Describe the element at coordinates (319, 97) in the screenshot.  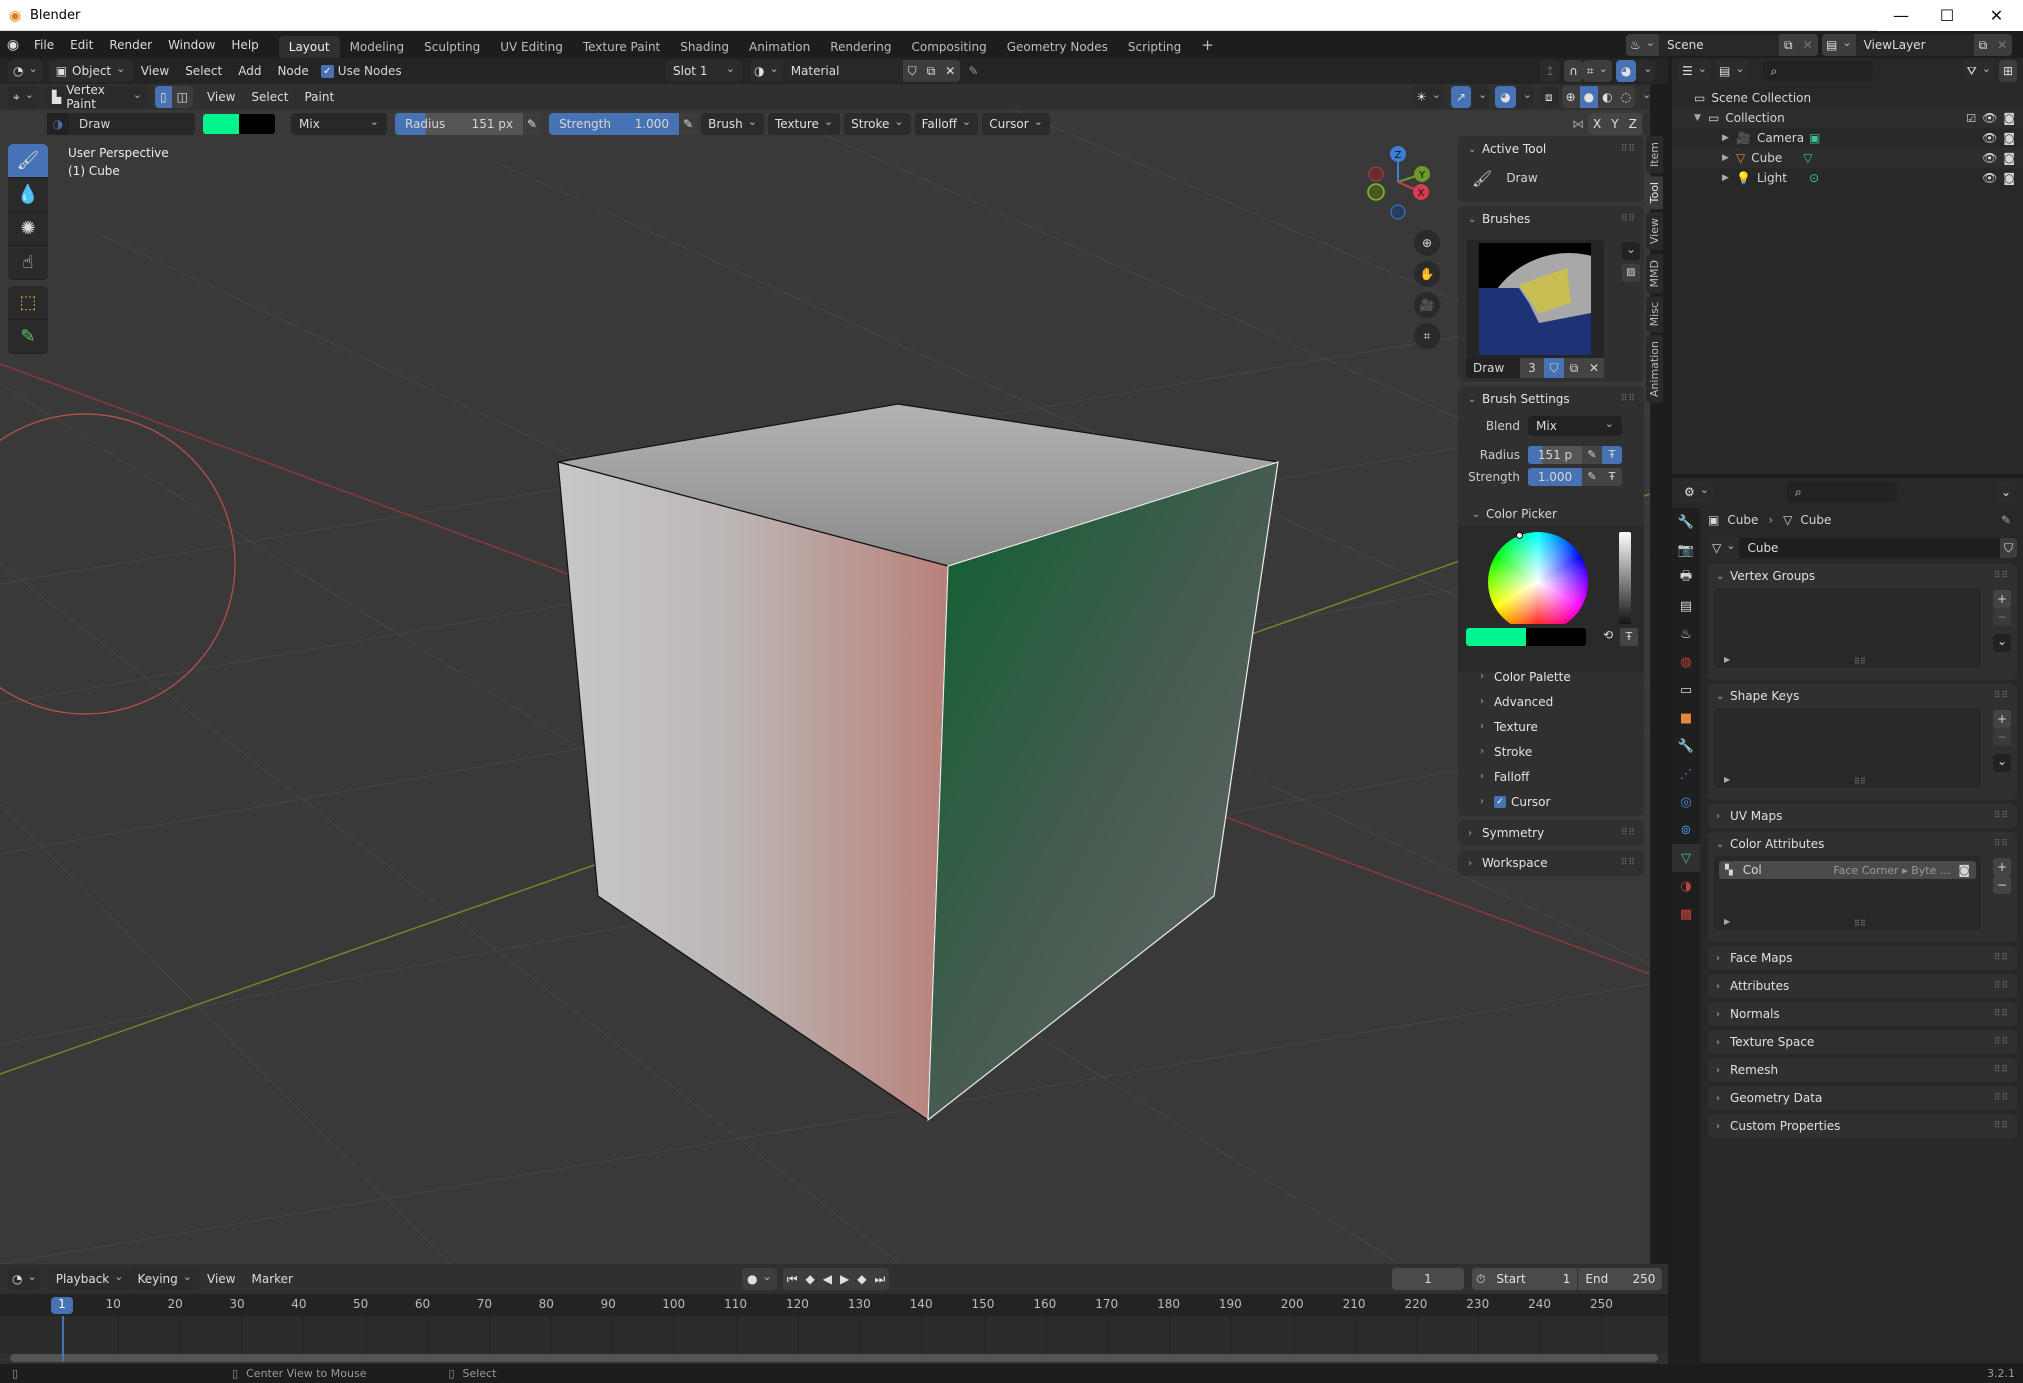
I see `vp-menu-paint: Paint` at that location.